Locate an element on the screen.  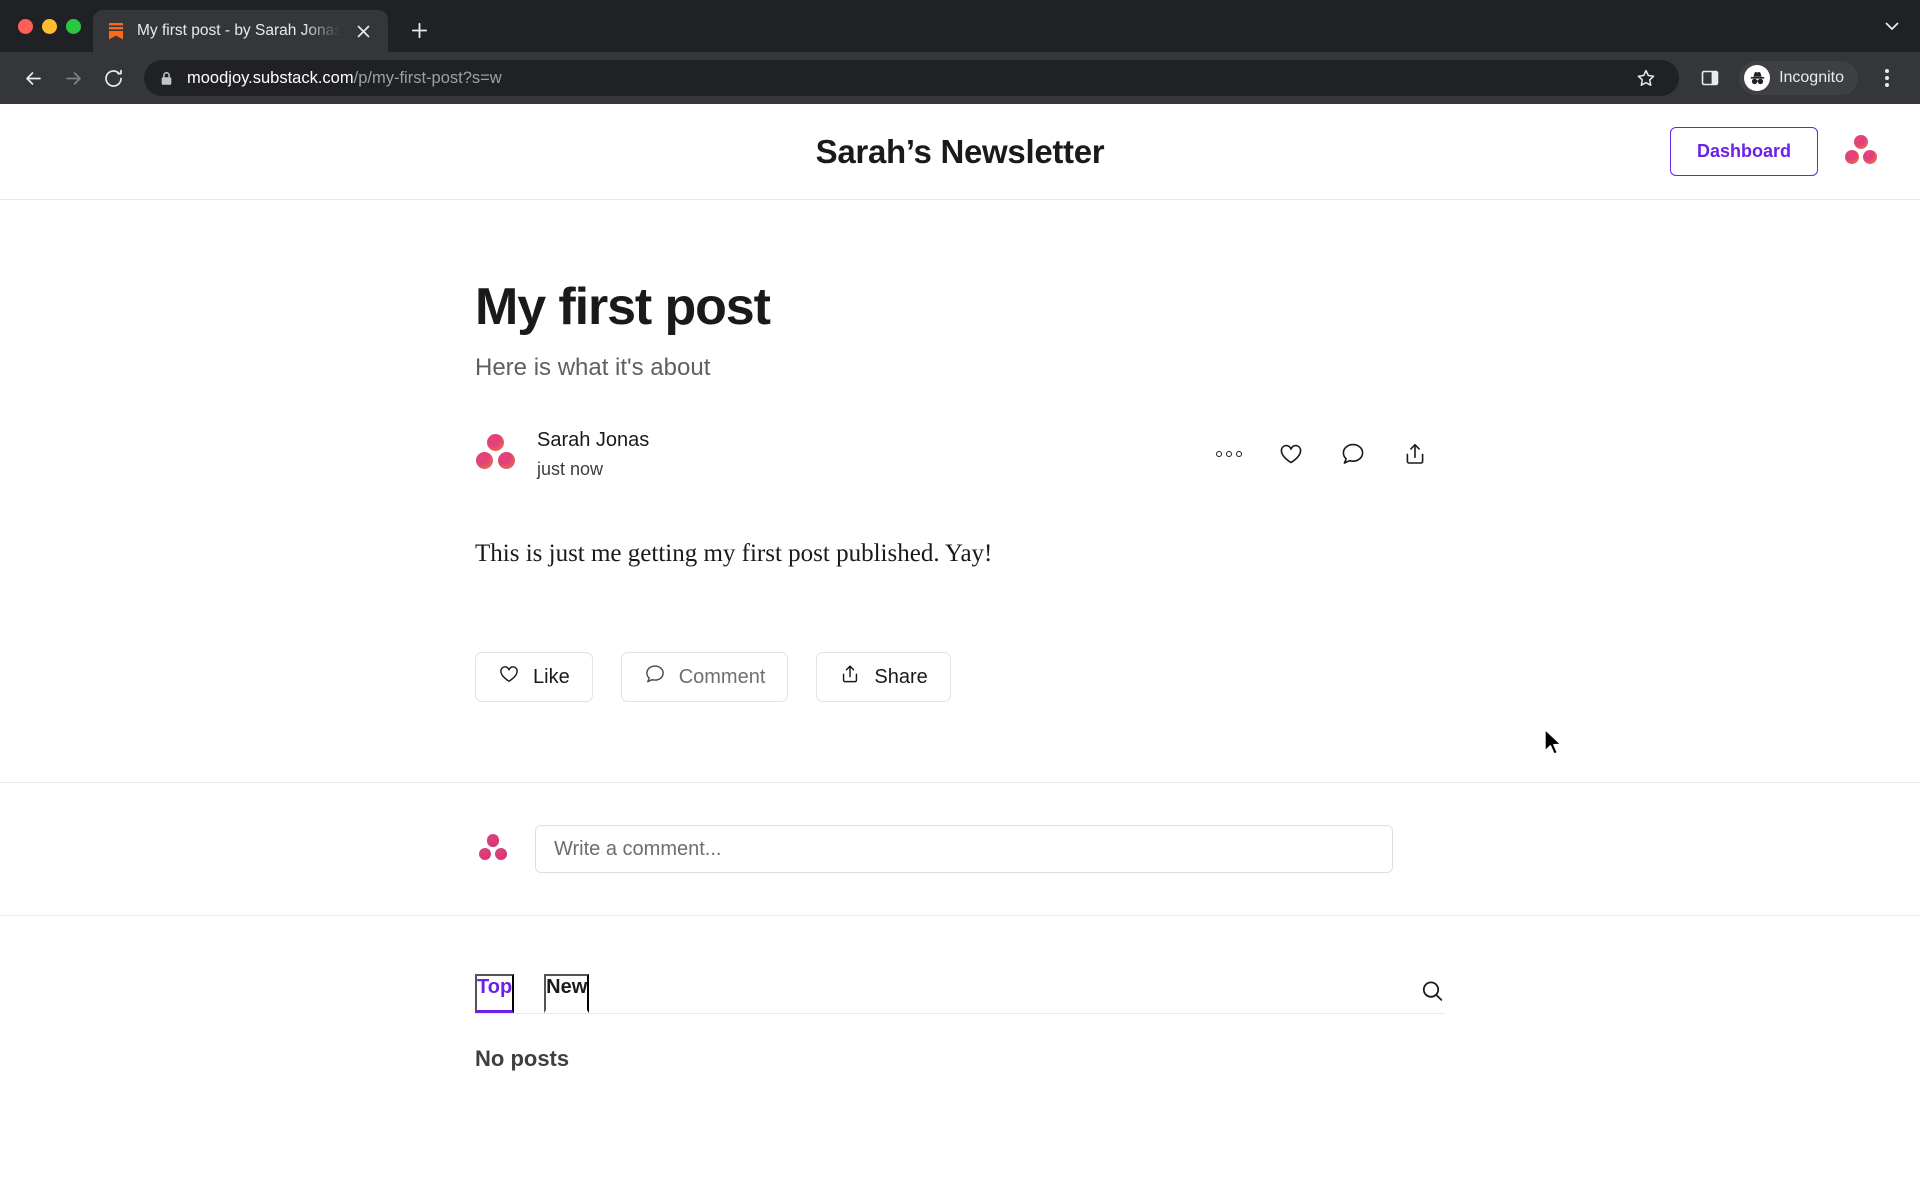
omnibox-actions is located at coordinates (1646, 78).